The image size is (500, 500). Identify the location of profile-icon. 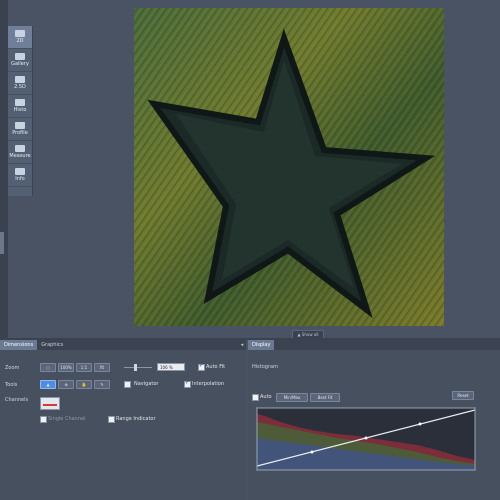
(20, 125).